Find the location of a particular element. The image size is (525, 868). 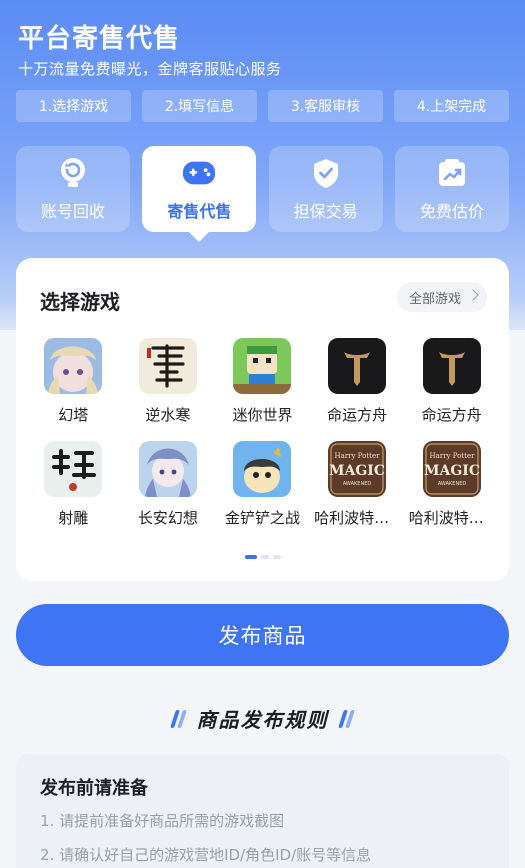

card-title: 选择游戏 is located at coordinates (80, 302).